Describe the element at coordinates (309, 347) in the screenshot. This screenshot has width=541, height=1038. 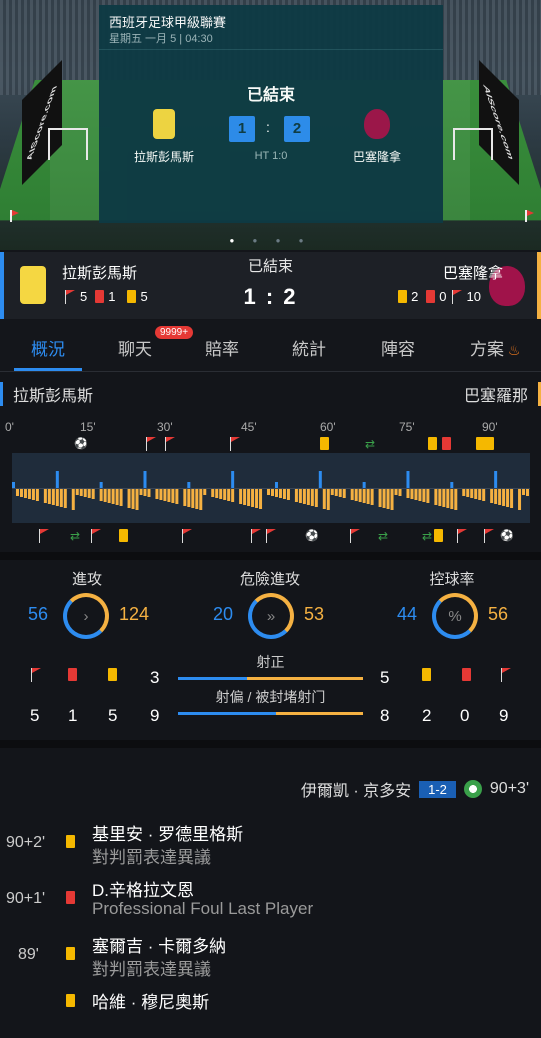
I see `tab-stats: 統計` at that location.